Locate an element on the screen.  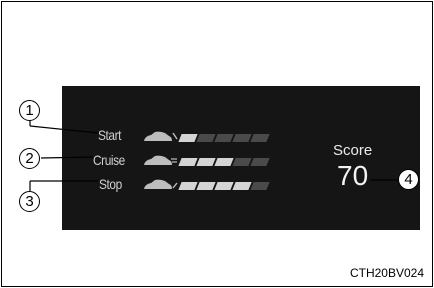
callout-4: 4 is located at coordinates (408, 179).